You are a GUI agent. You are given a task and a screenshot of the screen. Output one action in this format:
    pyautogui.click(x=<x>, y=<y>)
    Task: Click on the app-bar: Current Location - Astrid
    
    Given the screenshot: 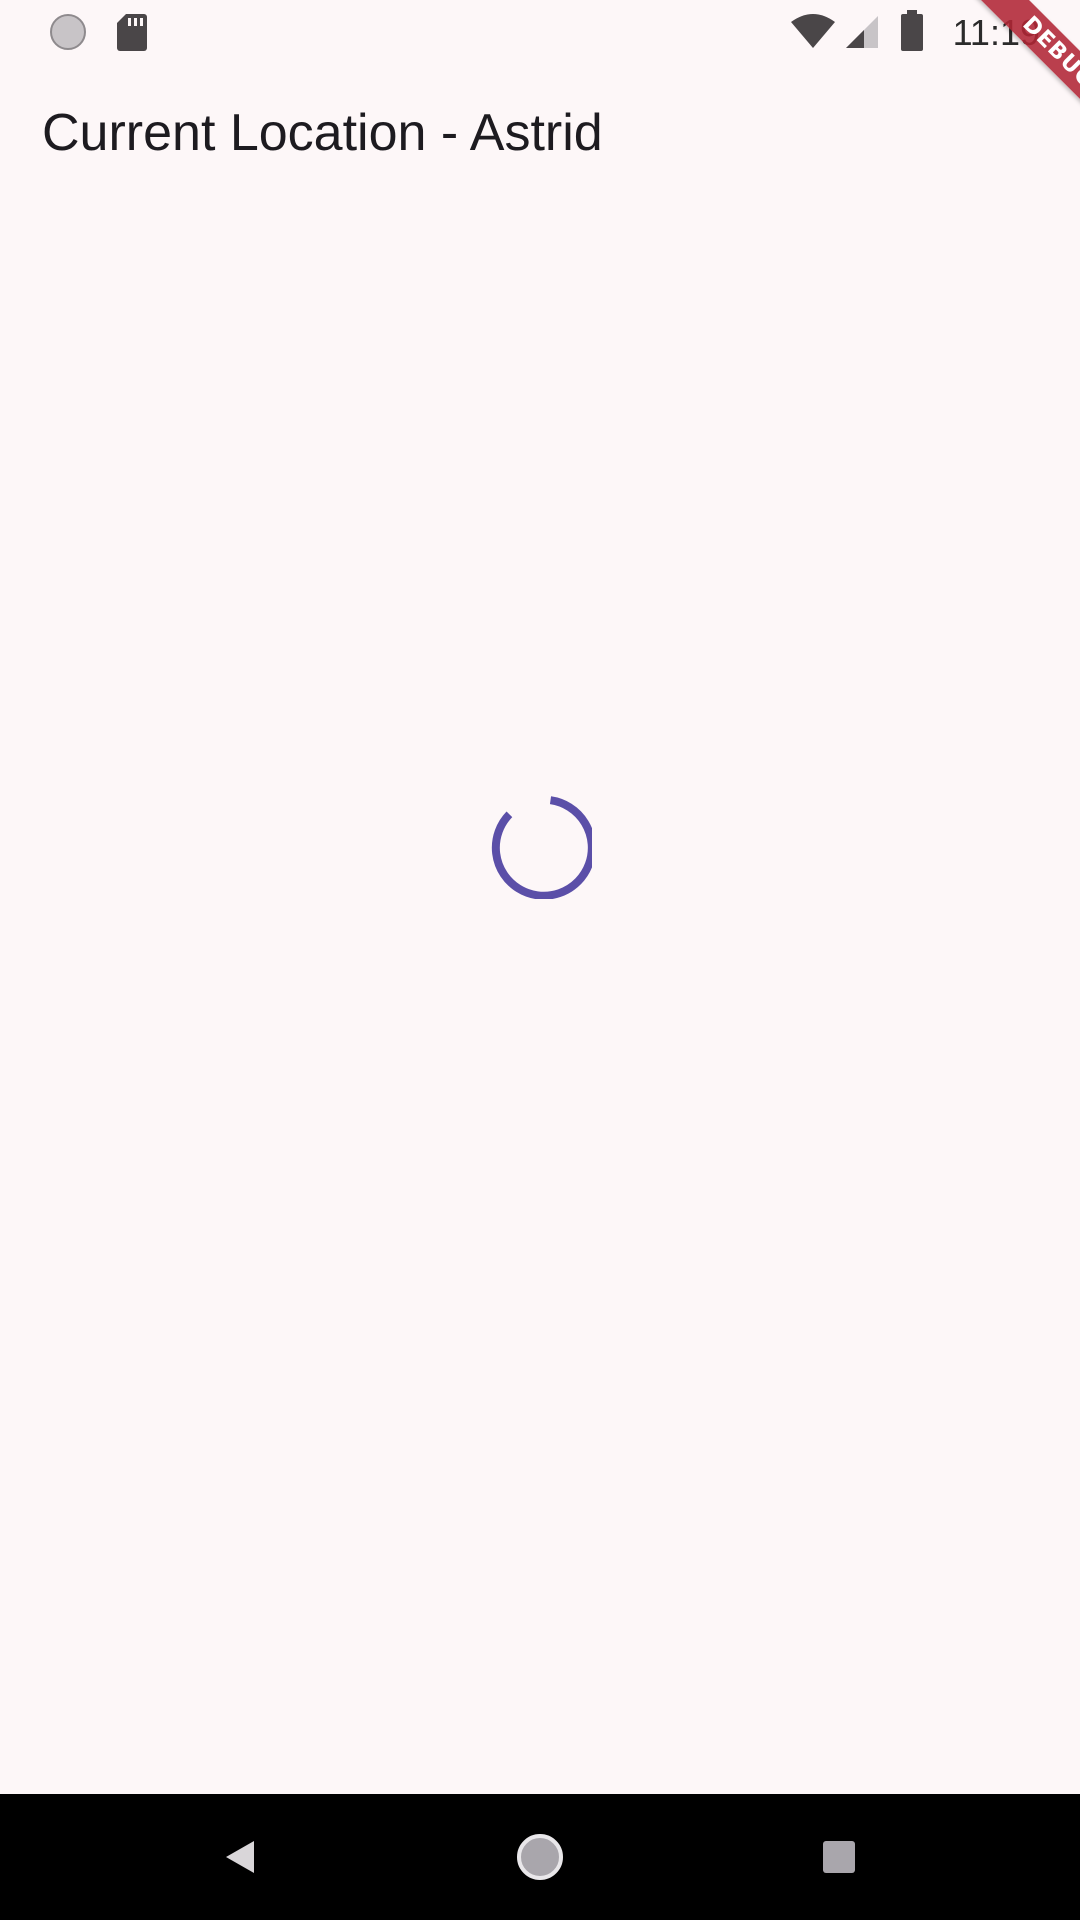 What is the action you would take?
    pyautogui.click(x=540, y=136)
    